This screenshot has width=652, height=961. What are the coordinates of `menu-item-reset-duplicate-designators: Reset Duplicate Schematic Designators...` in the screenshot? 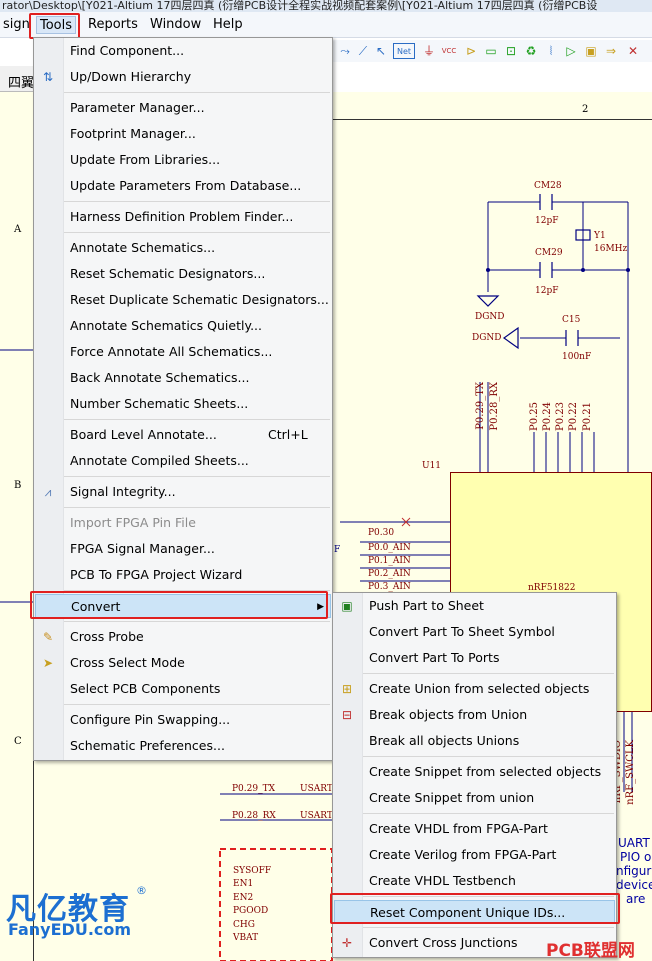 It's located at (183, 300).